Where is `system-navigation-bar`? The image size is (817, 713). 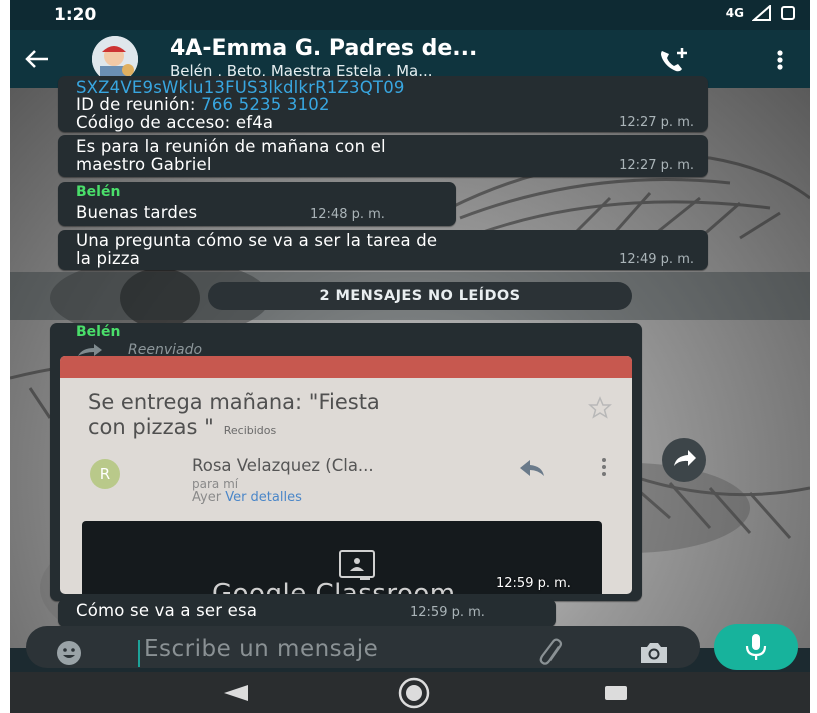
system-navigation-bar is located at coordinates (410, 692).